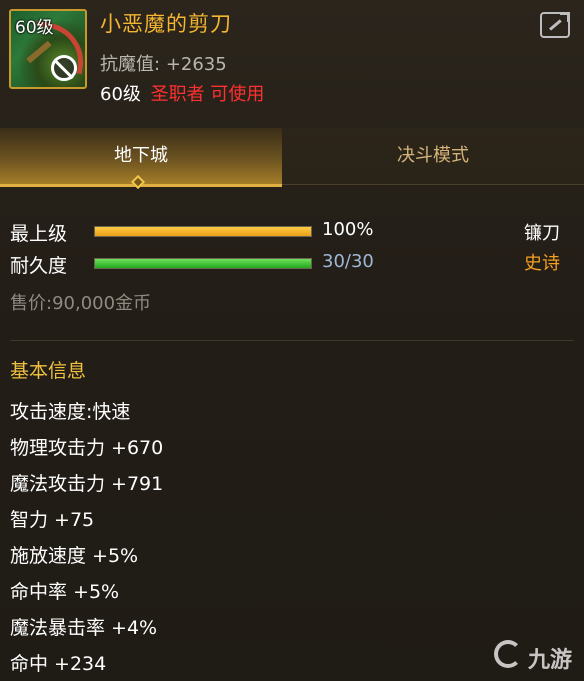 The height and width of the screenshot is (681, 584). Describe the element at coordinates (87, 448) in the screenshot. I see `attribute-line: 物理攻击力 +670` at that location.